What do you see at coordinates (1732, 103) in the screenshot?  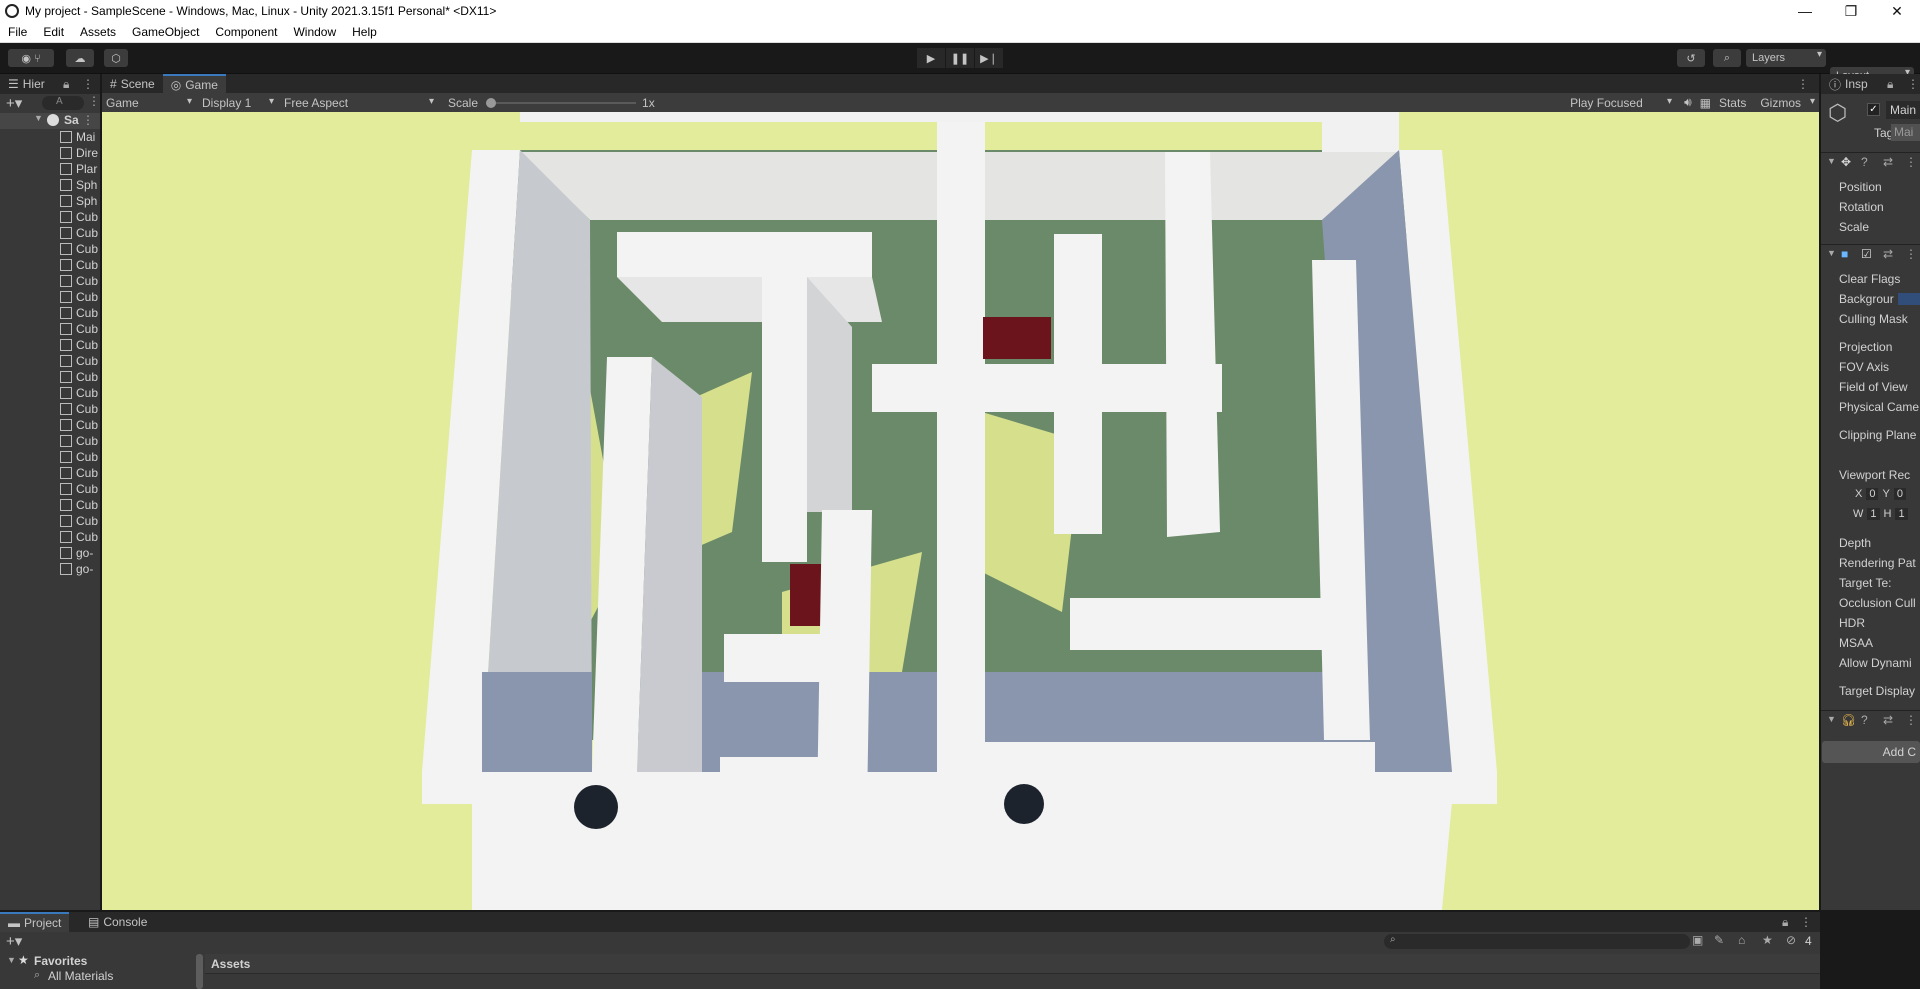 I see `stats-button: Stats` at bounding box center [1732, 103].